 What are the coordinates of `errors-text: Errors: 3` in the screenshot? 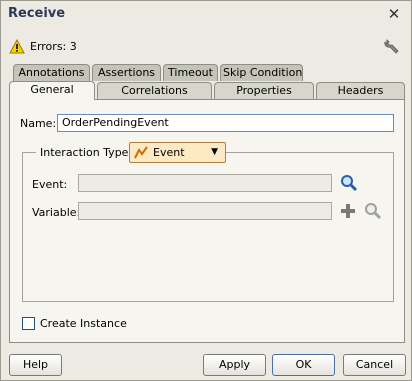 It's located at (53, 46).